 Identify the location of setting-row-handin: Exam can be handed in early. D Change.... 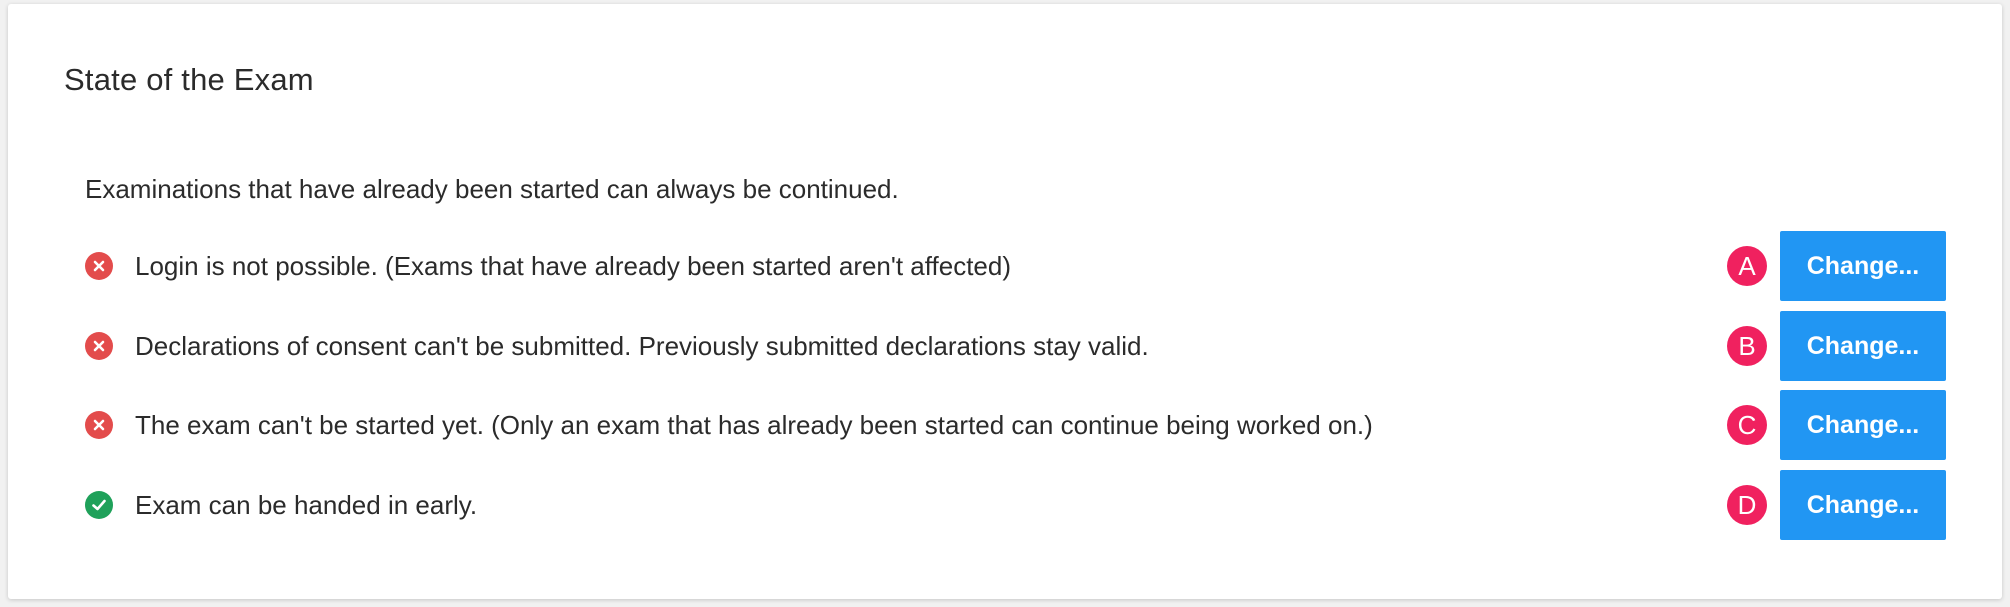
(1005, 505).